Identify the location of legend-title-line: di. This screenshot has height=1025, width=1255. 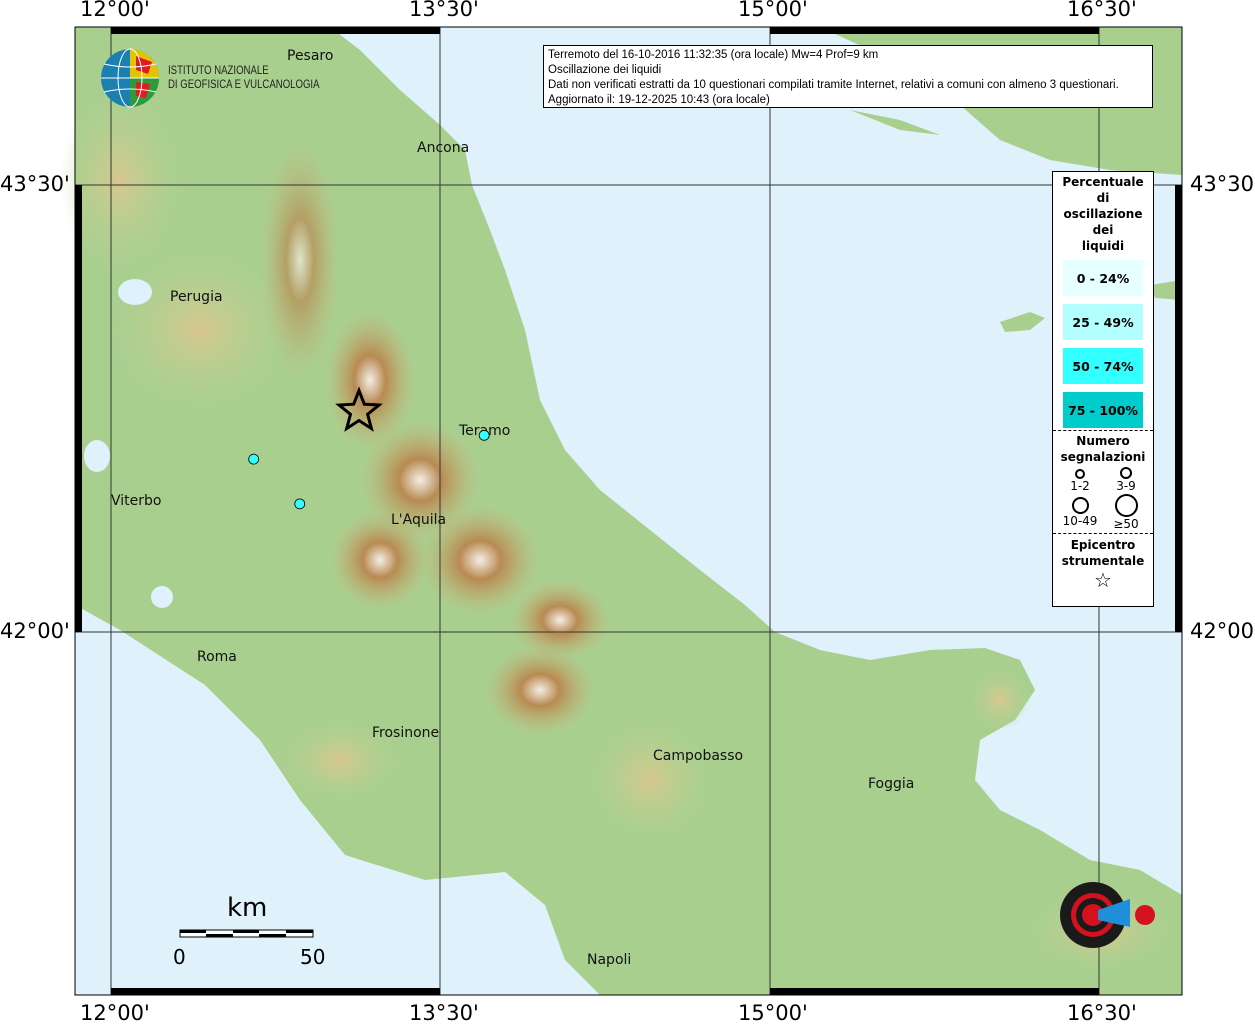
(1103, 198).